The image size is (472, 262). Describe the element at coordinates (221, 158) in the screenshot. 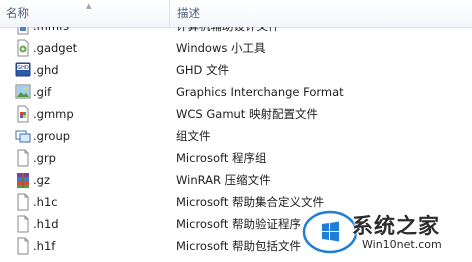

I see `file-description: Microsoft 程序组` at that location.